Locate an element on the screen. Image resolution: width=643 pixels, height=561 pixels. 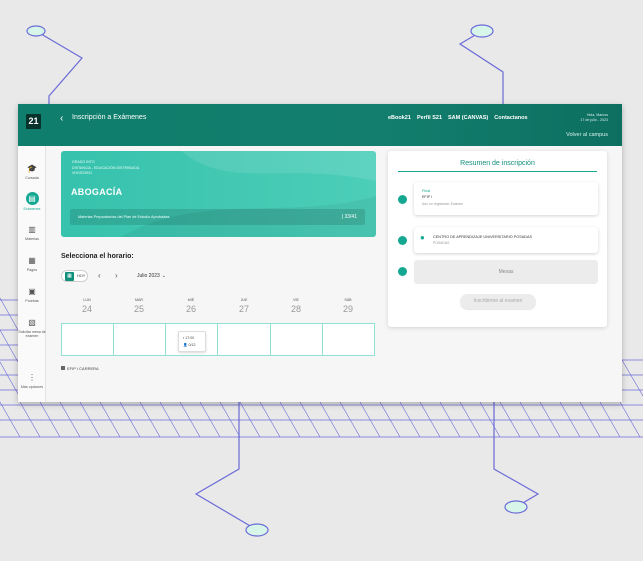
career-name: ABOGACÍA is located at coordinates (97, 192).